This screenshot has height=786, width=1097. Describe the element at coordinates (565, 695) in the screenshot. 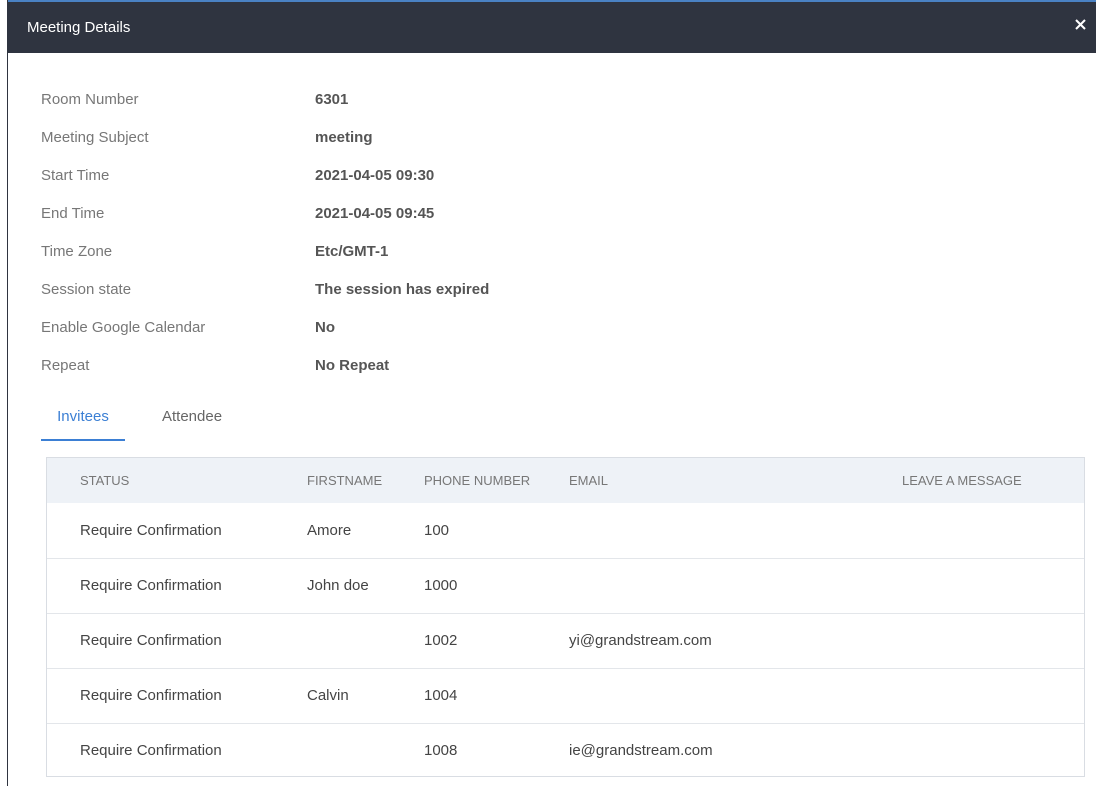

I see `table-row: Require Confirmation Calvin 1004` at that location.